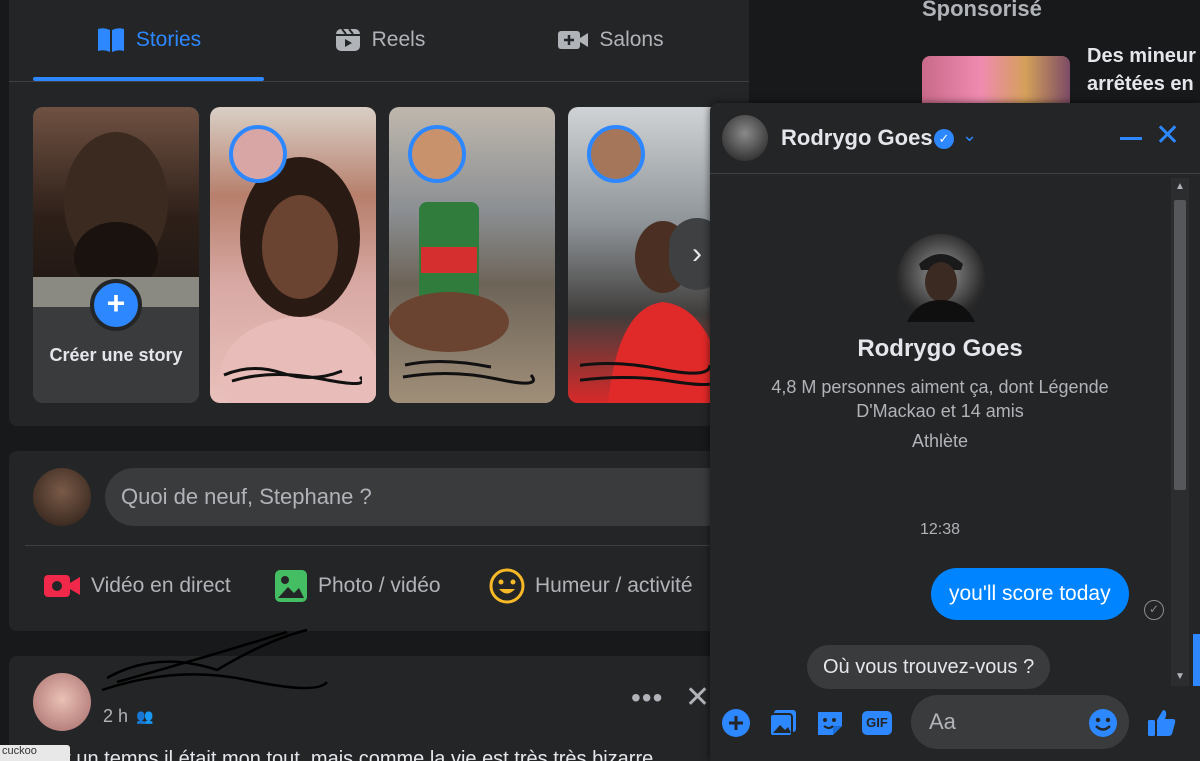  I want to click on sponsored-heading: Sponsorisé, so click(982, 10).